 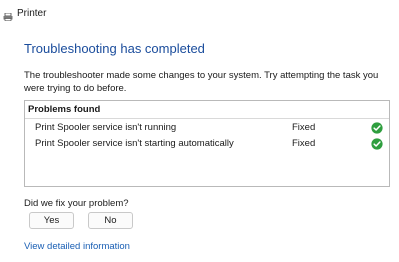 What do you see at coordinates (8, 15) in the screenshot?
I see `printer-icon` at bounding box center [8, 15].